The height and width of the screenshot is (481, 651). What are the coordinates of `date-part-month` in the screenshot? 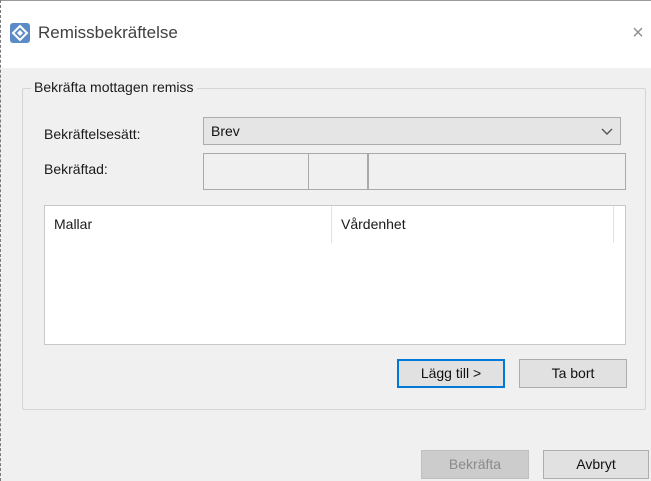 It's located at (338, 171).